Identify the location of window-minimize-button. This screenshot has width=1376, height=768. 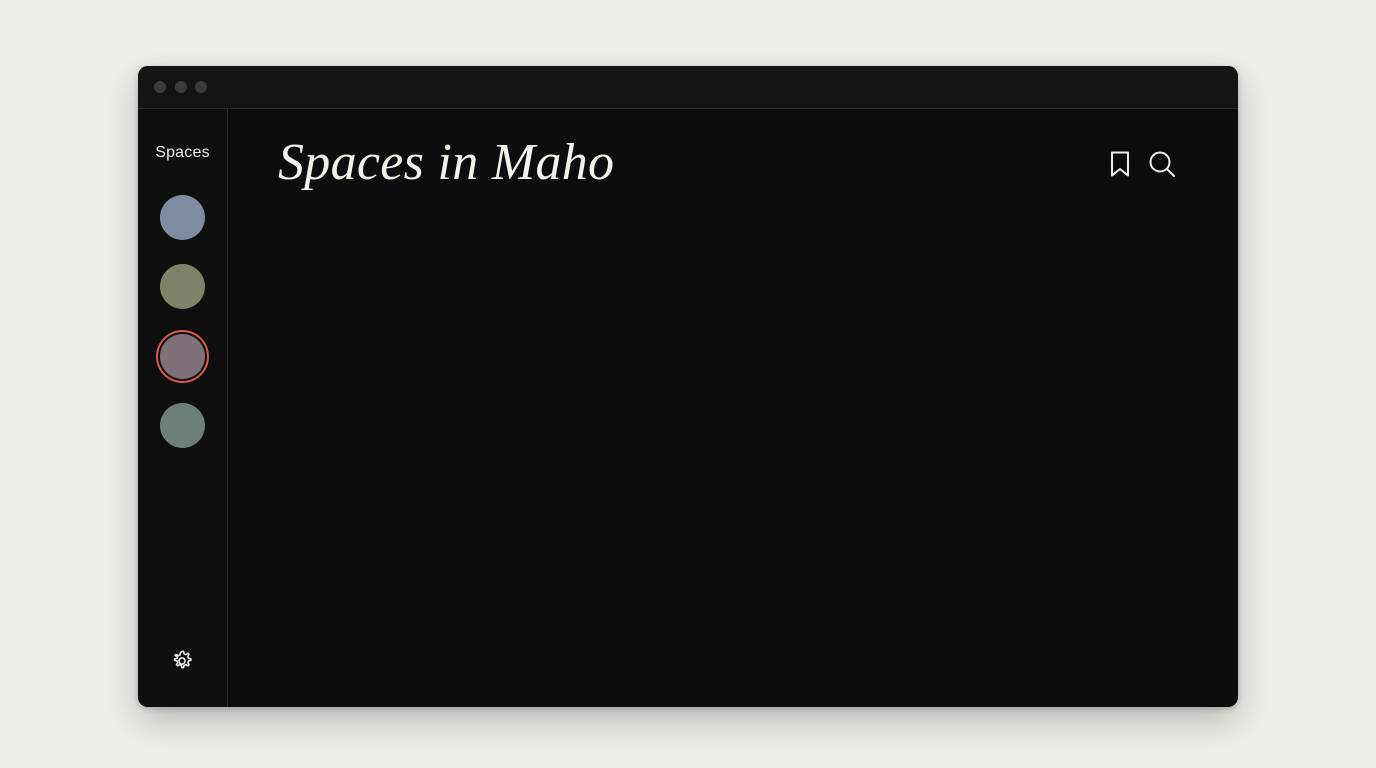
(181, 87).